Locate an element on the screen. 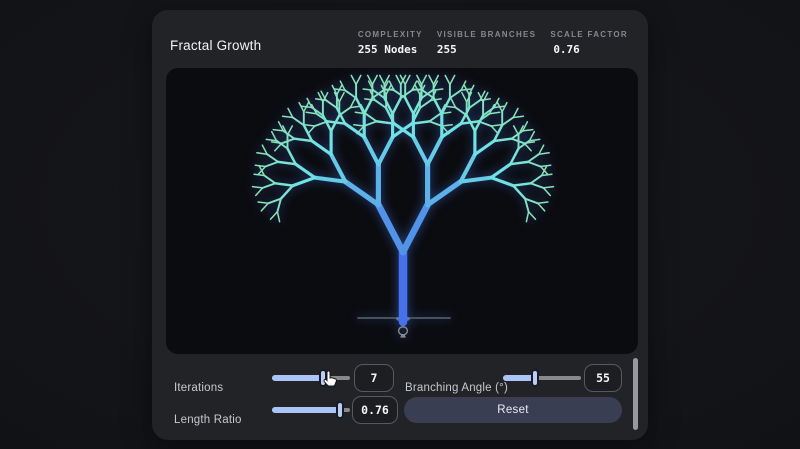  length-ratio-value-box: 0.76 is located at coordinates (375, 410).